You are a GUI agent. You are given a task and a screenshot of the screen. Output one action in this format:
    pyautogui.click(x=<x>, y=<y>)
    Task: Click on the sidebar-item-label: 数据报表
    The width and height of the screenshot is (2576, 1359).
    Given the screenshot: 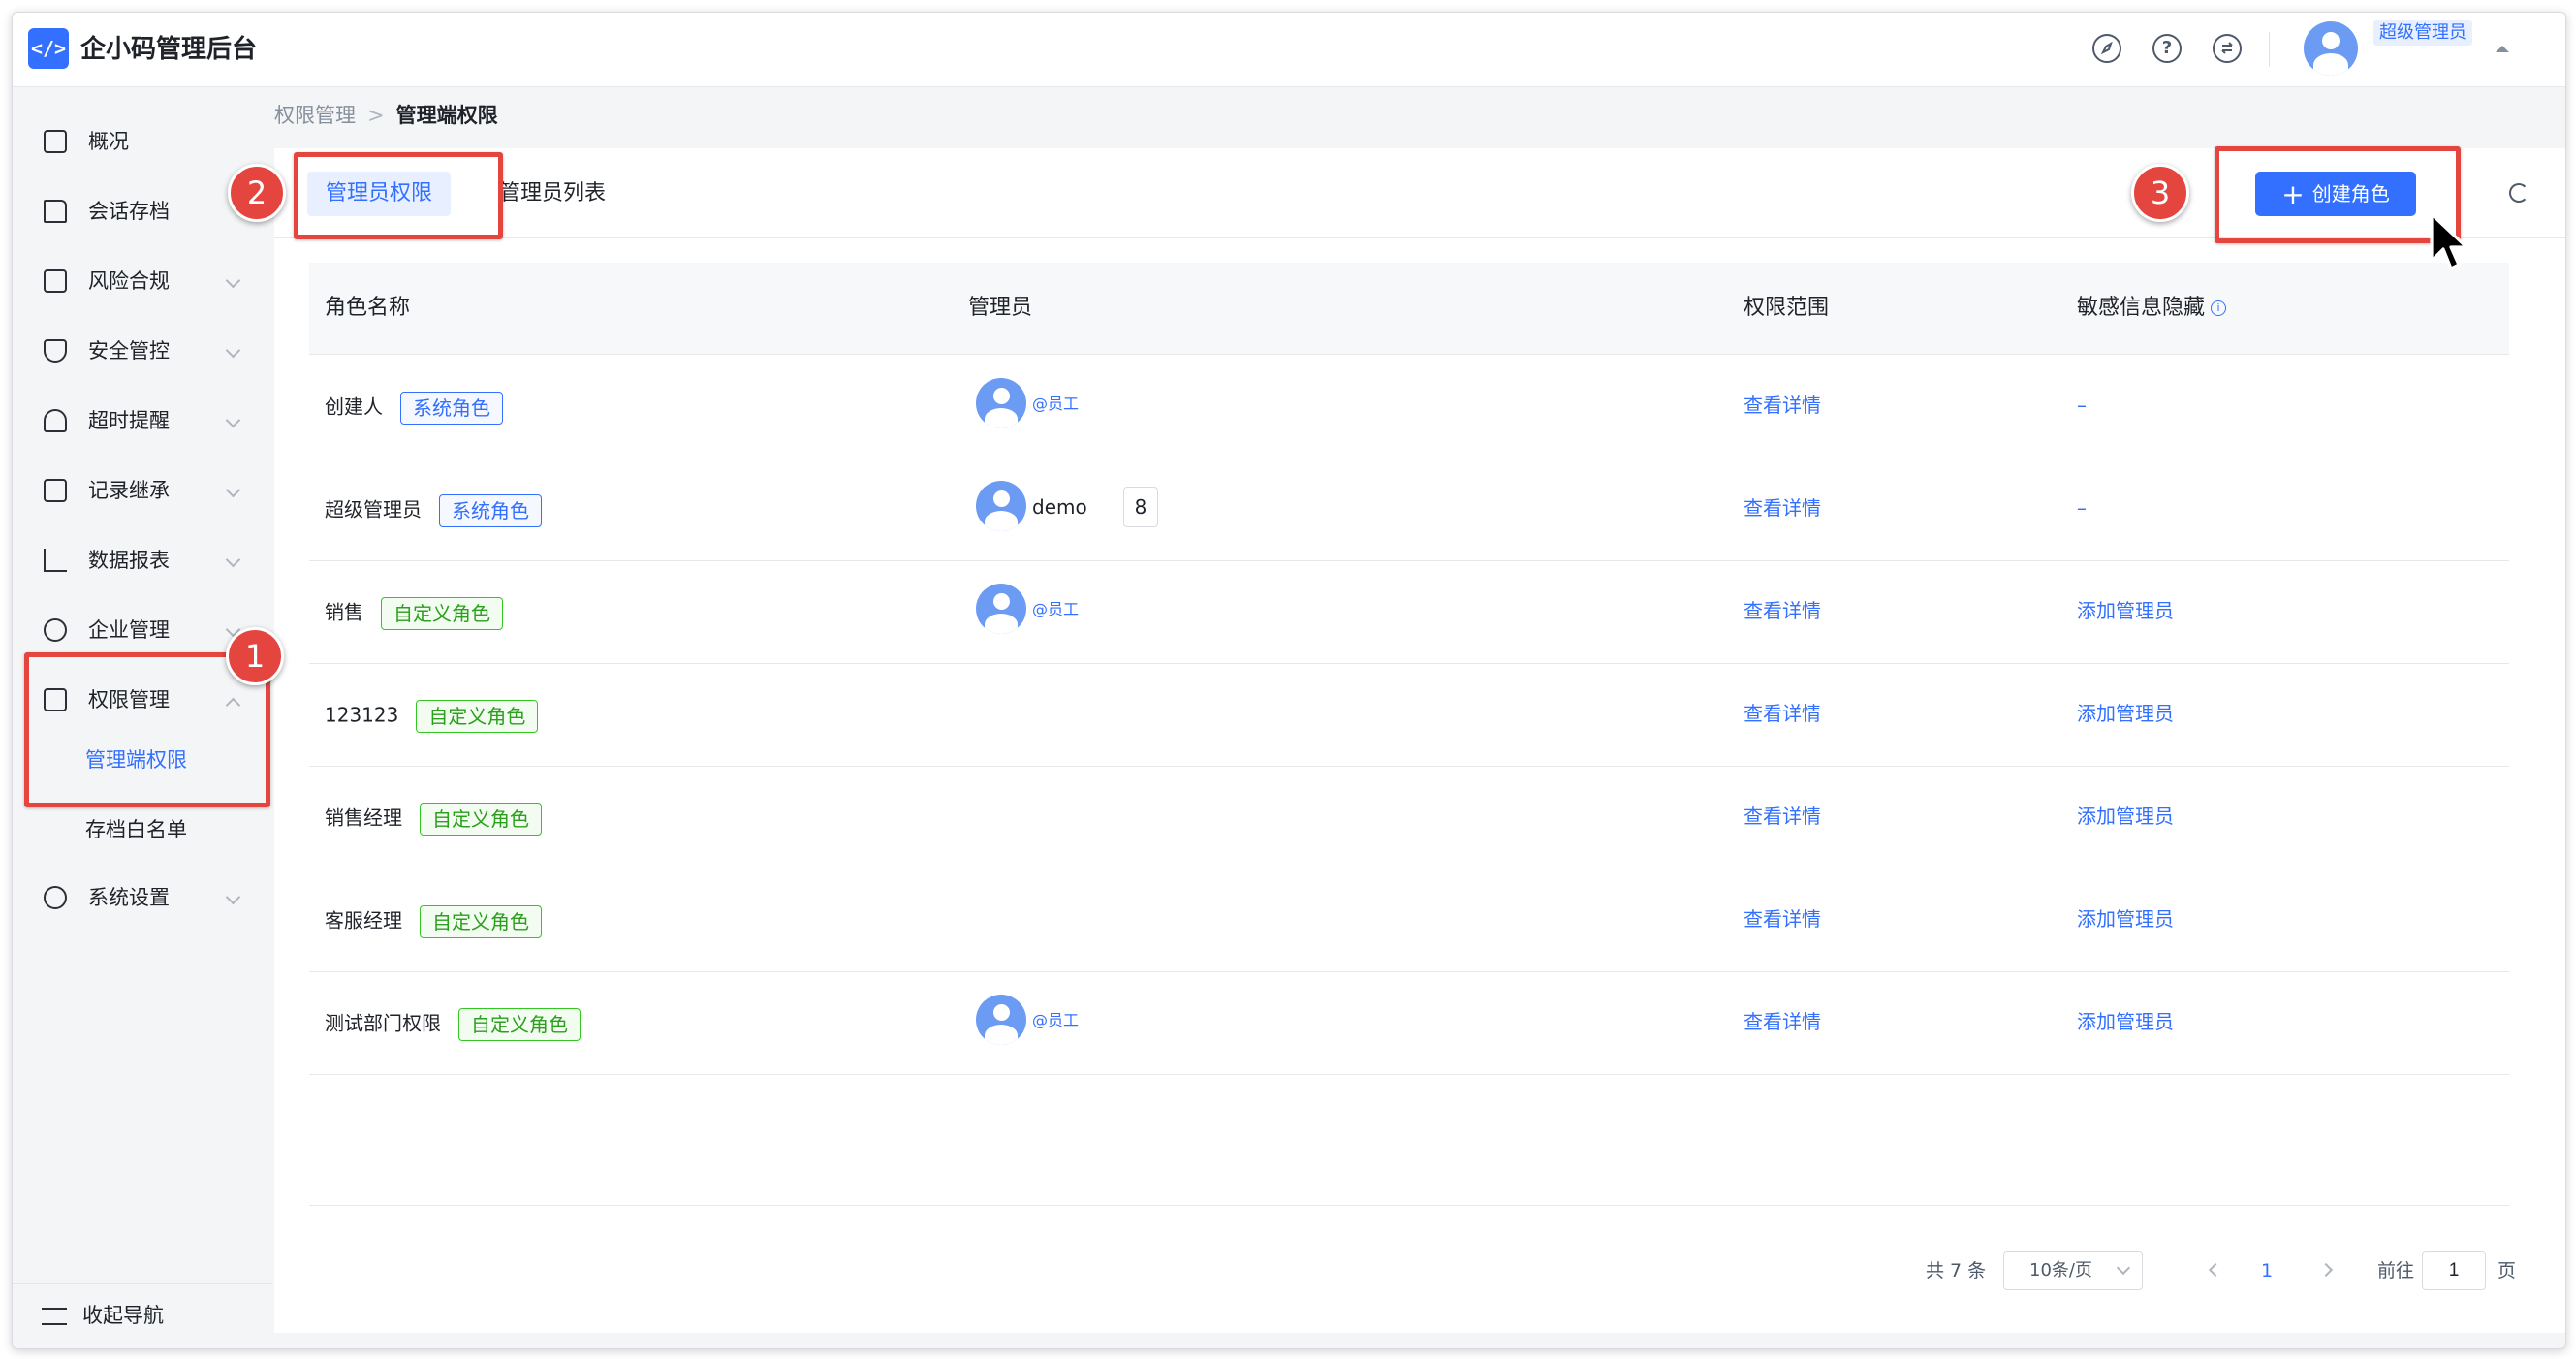 What is the action you would take?
    pyautogui.click(x=129, y=560)
    